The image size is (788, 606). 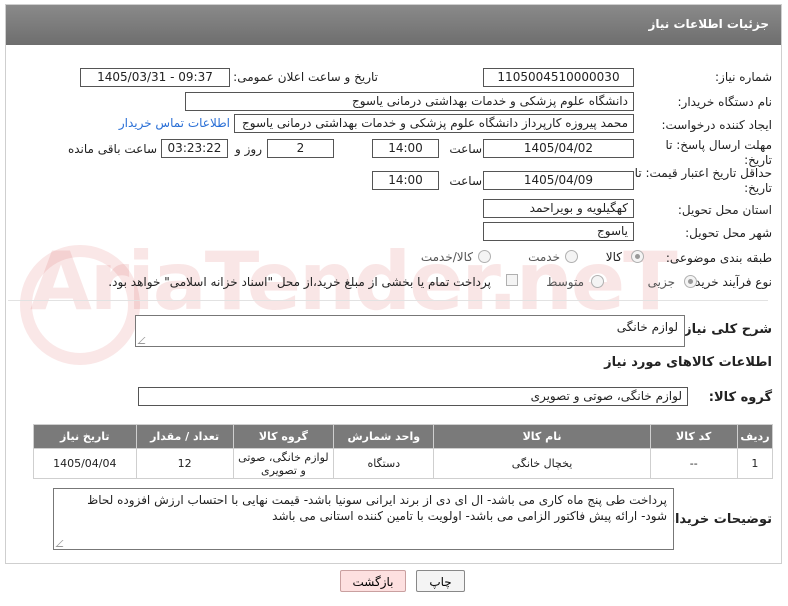 What do you see at coordinates (446, 257) in the screenshot?
I see `category-option-goods-service: کالا/خدمت` at bounding box center [446, 257].